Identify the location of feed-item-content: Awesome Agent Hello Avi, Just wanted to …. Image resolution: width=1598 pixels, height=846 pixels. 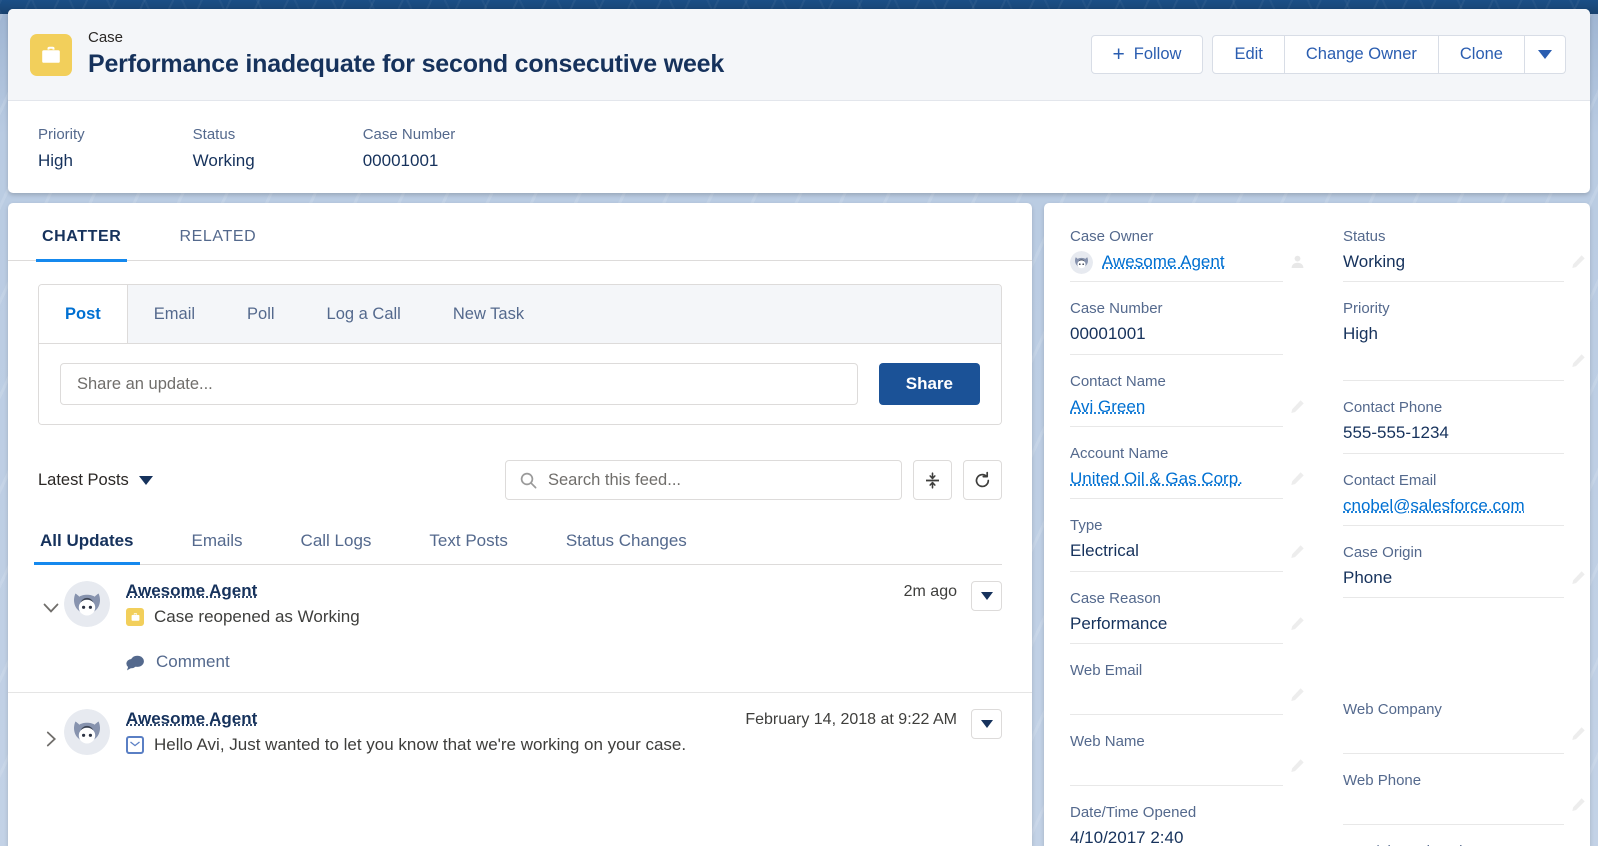
(428, 732).